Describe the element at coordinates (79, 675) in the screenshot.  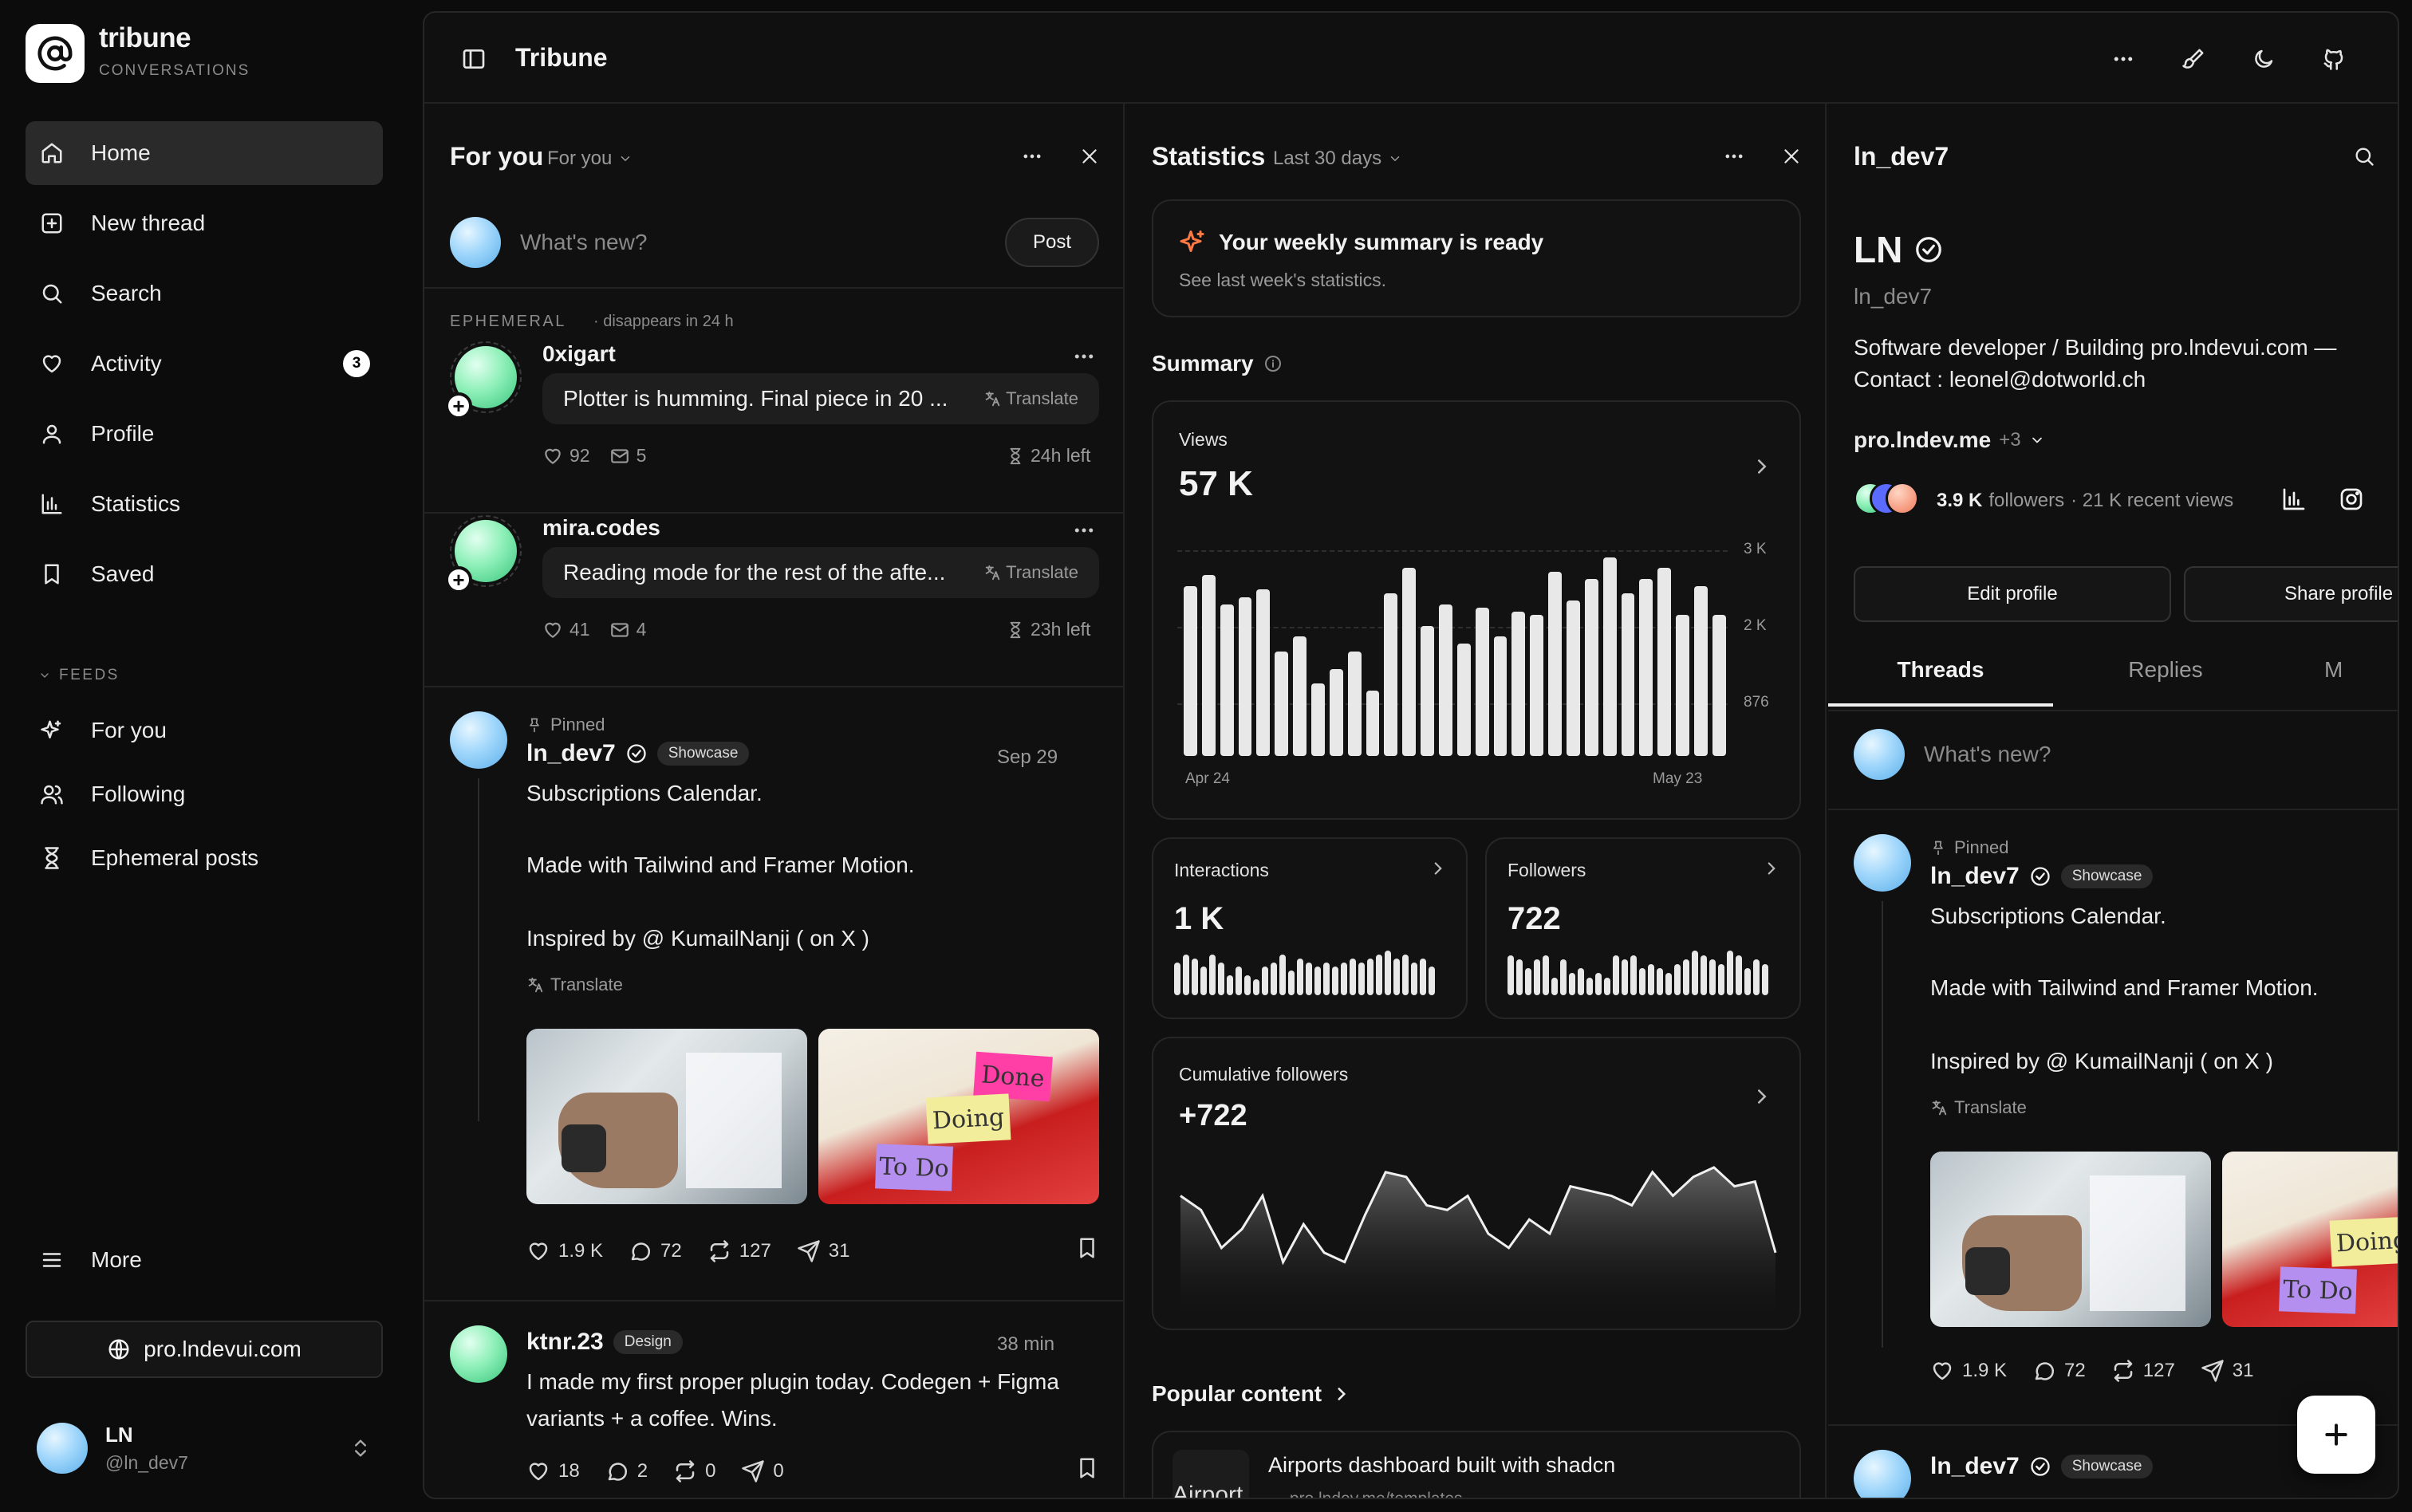
I see `feeds-section-toggle: FEEDS` at that location.